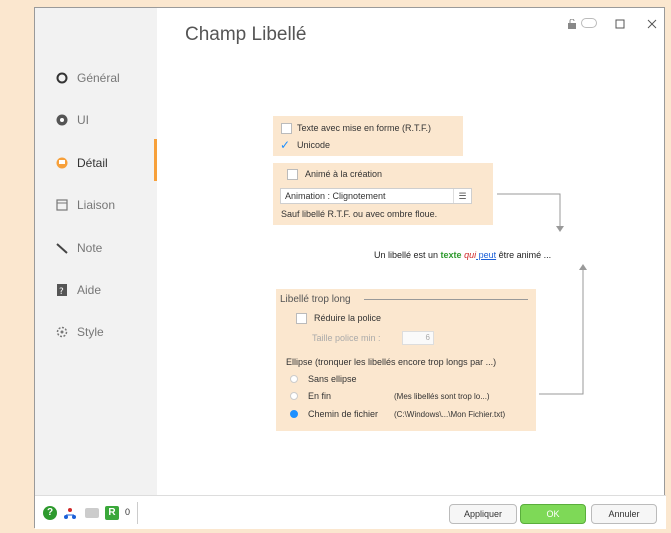 This screenshot has width=671, height=533. What do you see at coordinates (294, 396) in the screenshot?
I see `radio-end` at bounding box center [294, 396].